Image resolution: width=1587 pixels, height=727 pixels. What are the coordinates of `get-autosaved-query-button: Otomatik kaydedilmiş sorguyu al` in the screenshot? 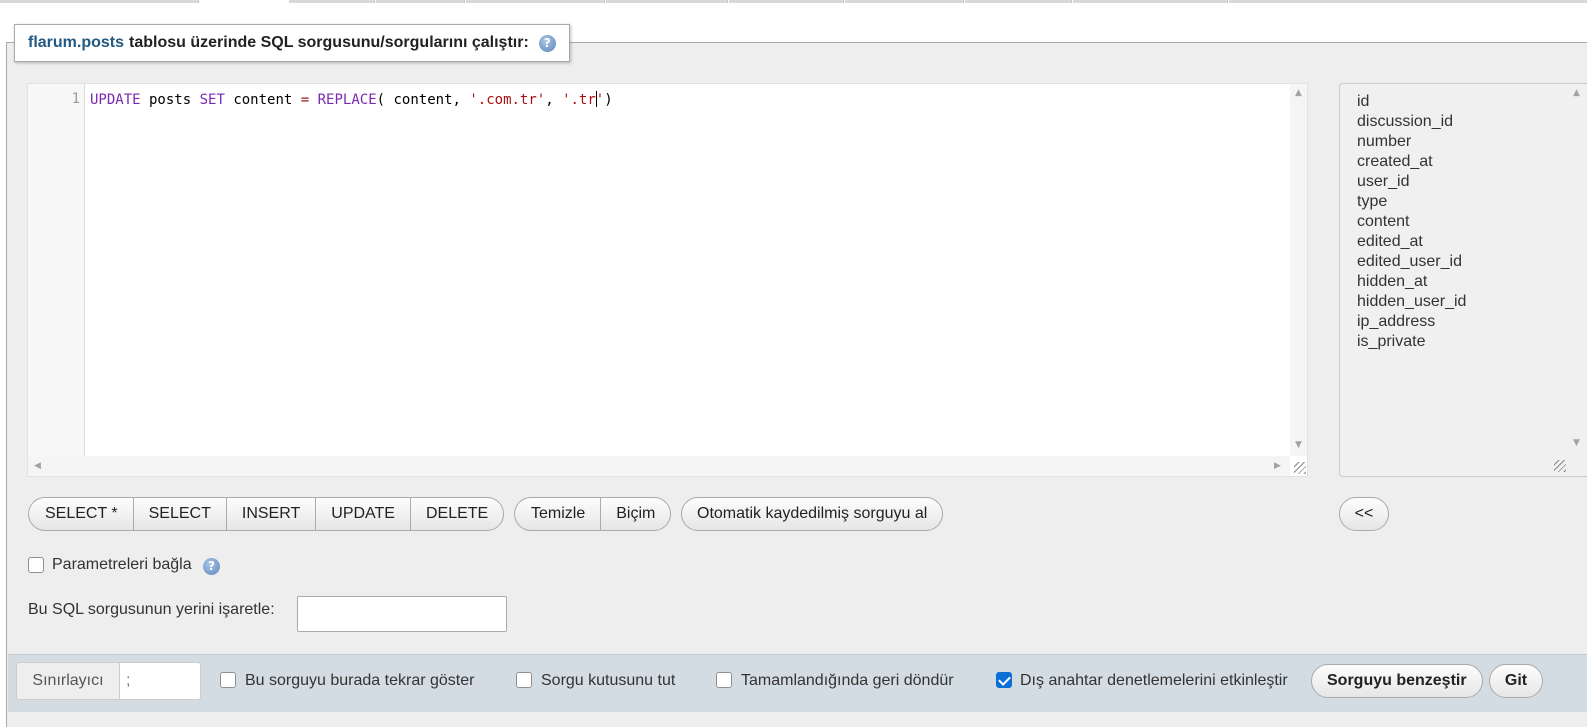 It's located at (812, 514).